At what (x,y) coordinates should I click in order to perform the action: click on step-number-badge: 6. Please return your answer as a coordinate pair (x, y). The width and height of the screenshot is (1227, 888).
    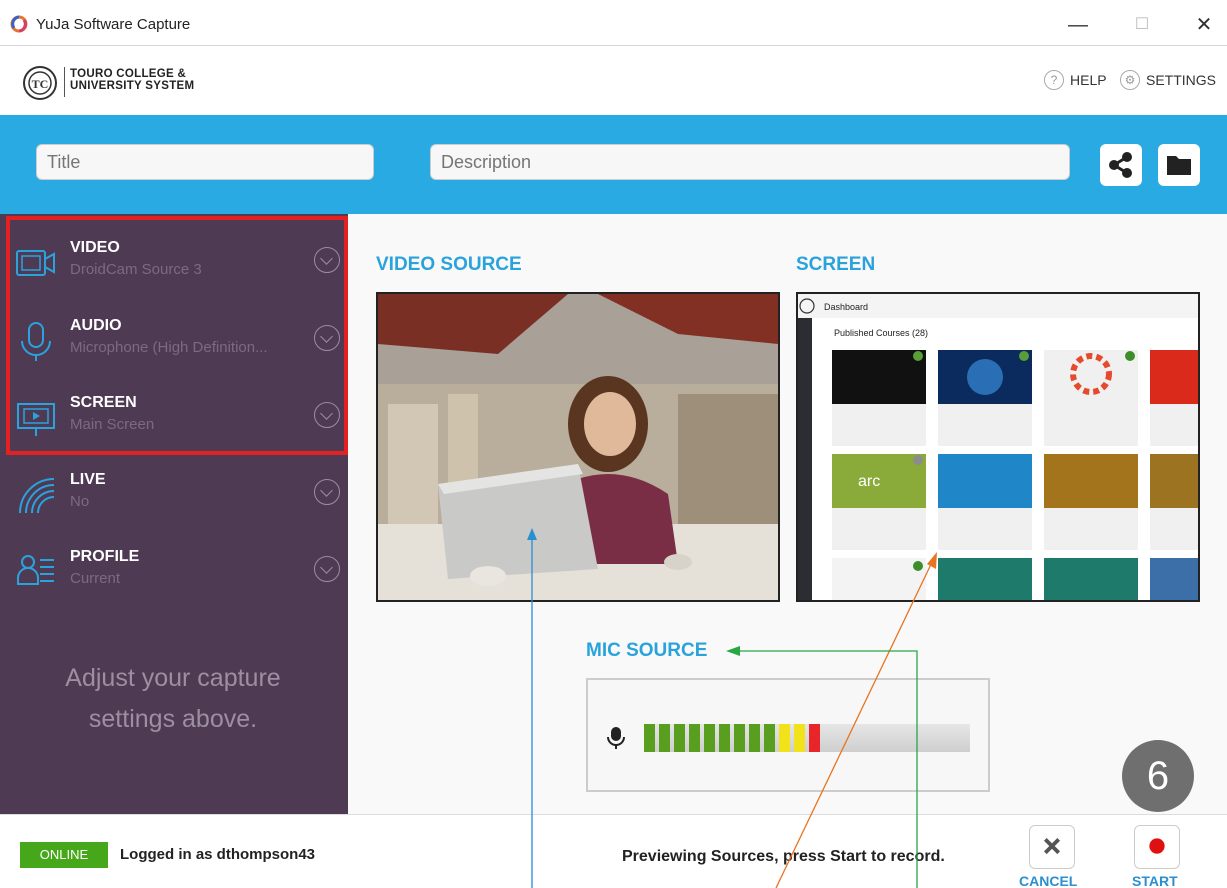
    Looking at the image, I should click on (1158, 776).